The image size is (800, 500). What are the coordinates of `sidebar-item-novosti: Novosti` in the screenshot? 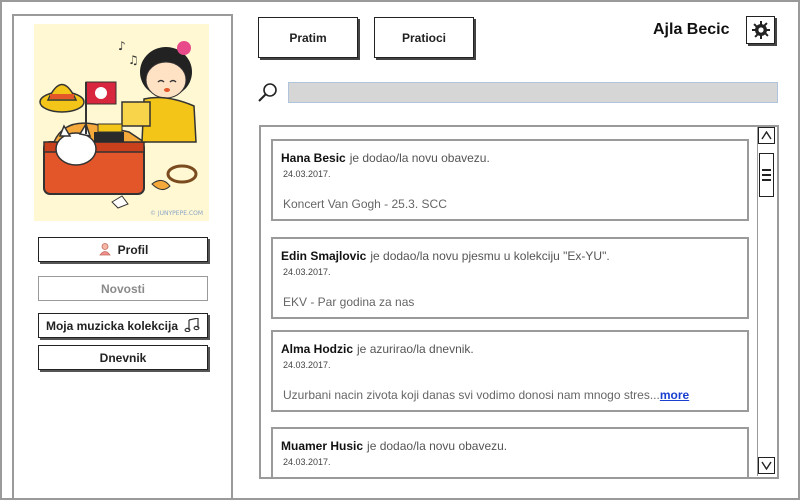 It's located at (123, 288).